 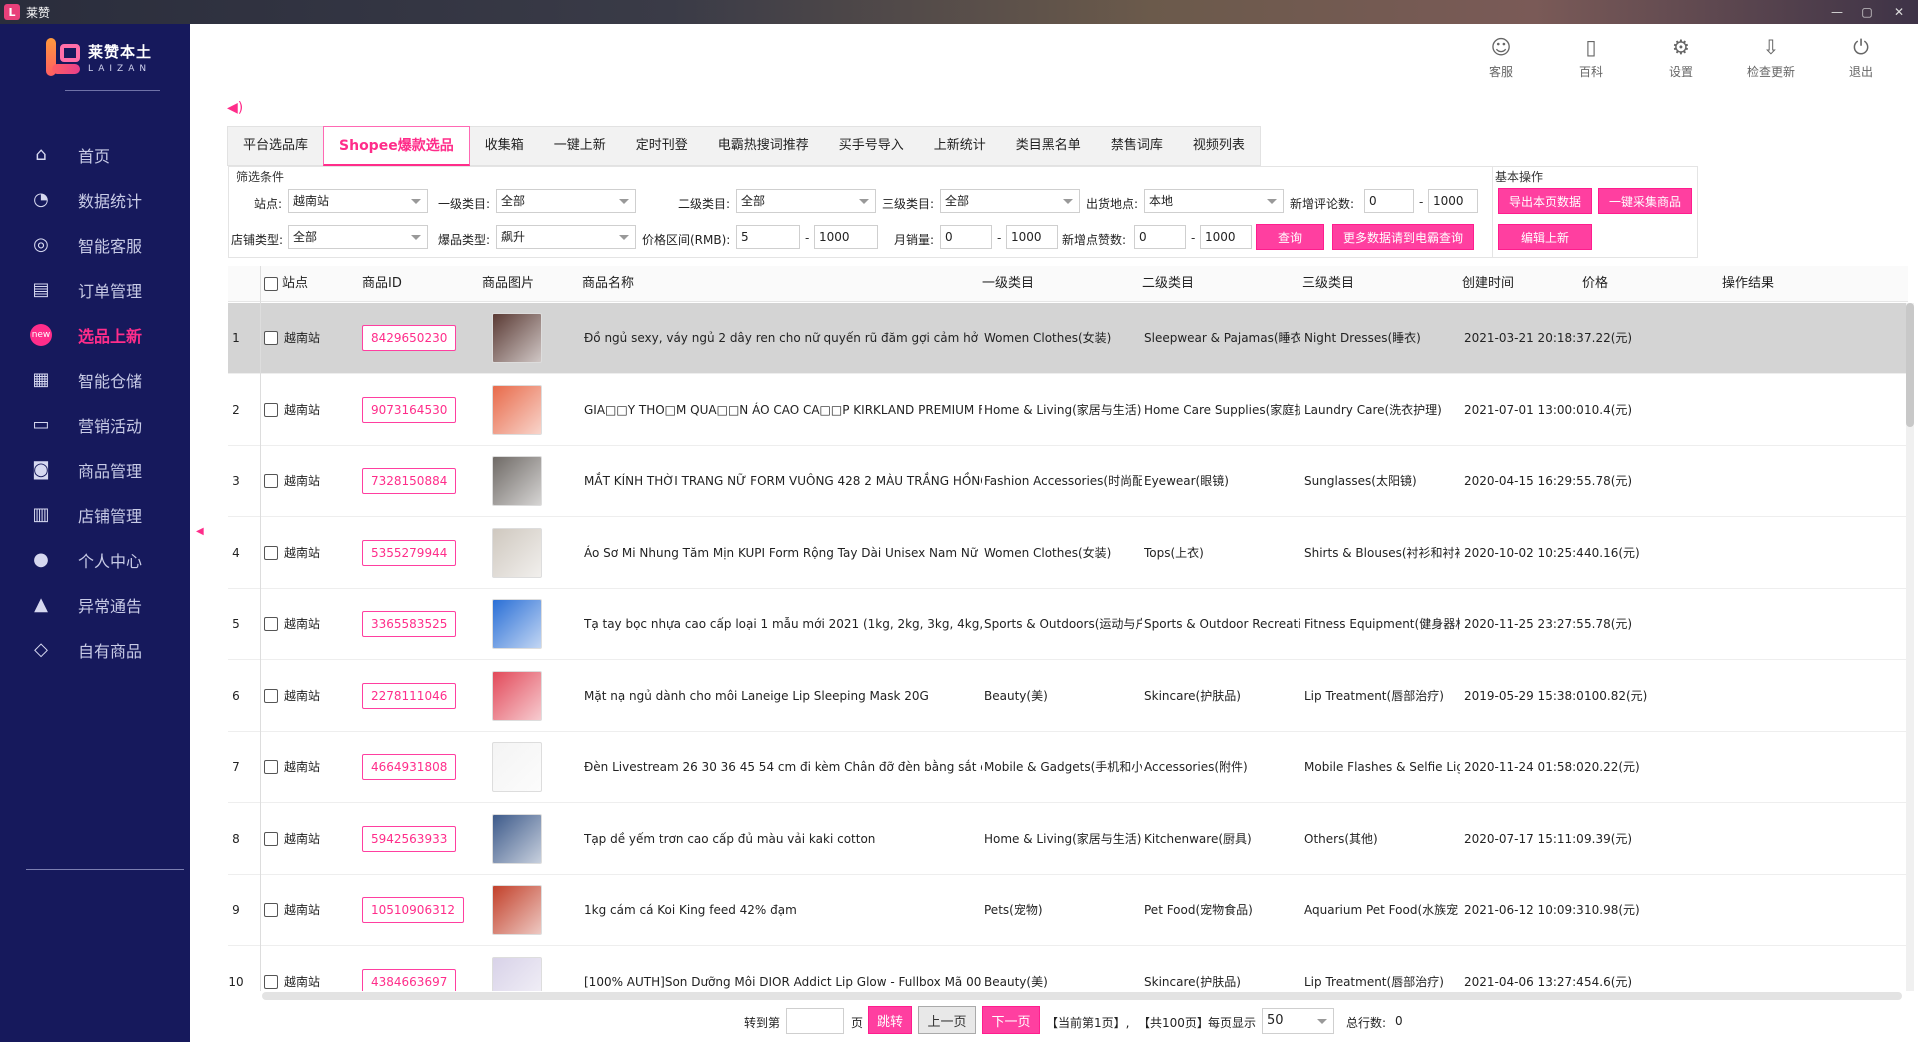 I want to click on product-id-button: 9073164530, so click(x=409, y=409).